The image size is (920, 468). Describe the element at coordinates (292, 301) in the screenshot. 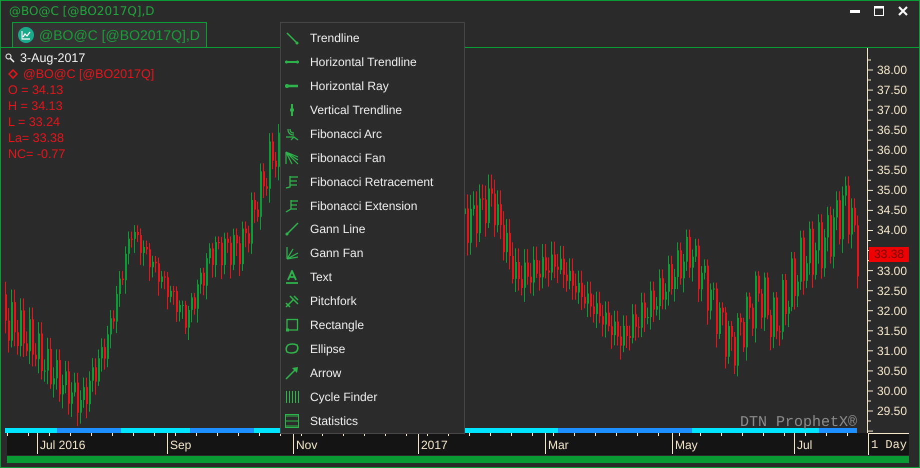

I see `pitchfork-icon` at that location.